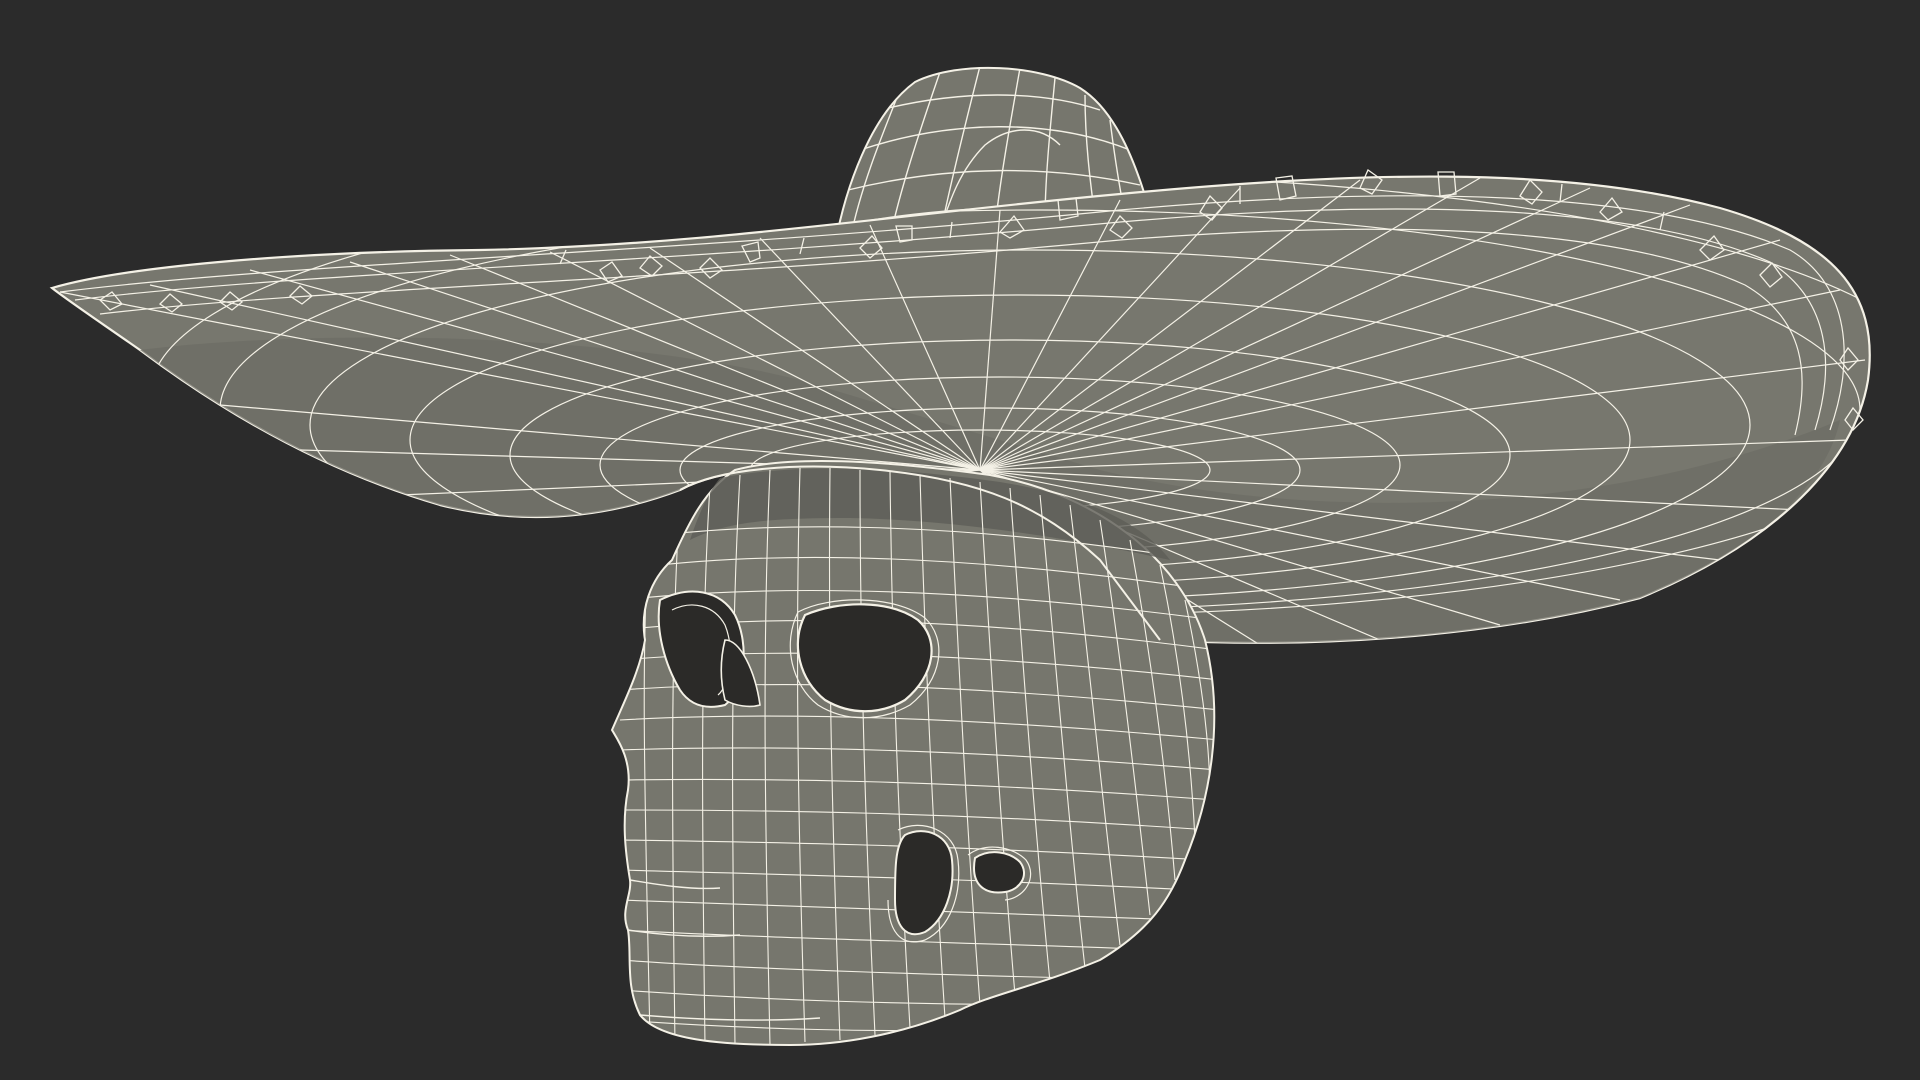  I want to click on cheek-hole-small, so click(999, 872).